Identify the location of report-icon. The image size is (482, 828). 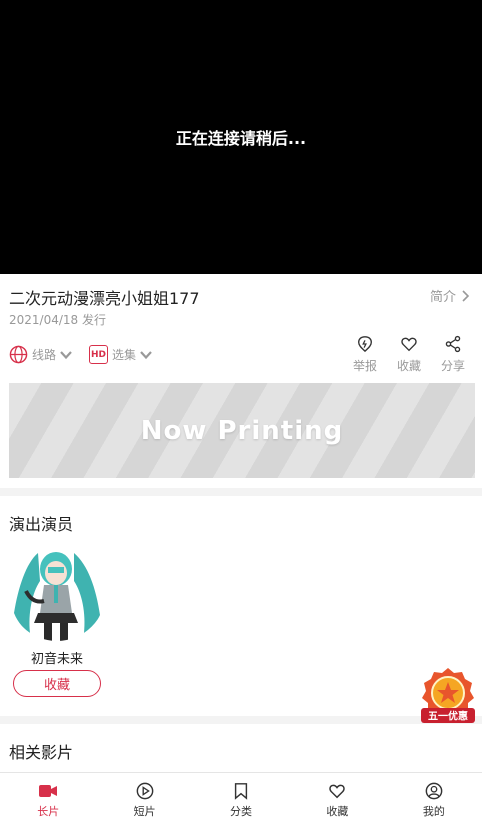
(365, 344).